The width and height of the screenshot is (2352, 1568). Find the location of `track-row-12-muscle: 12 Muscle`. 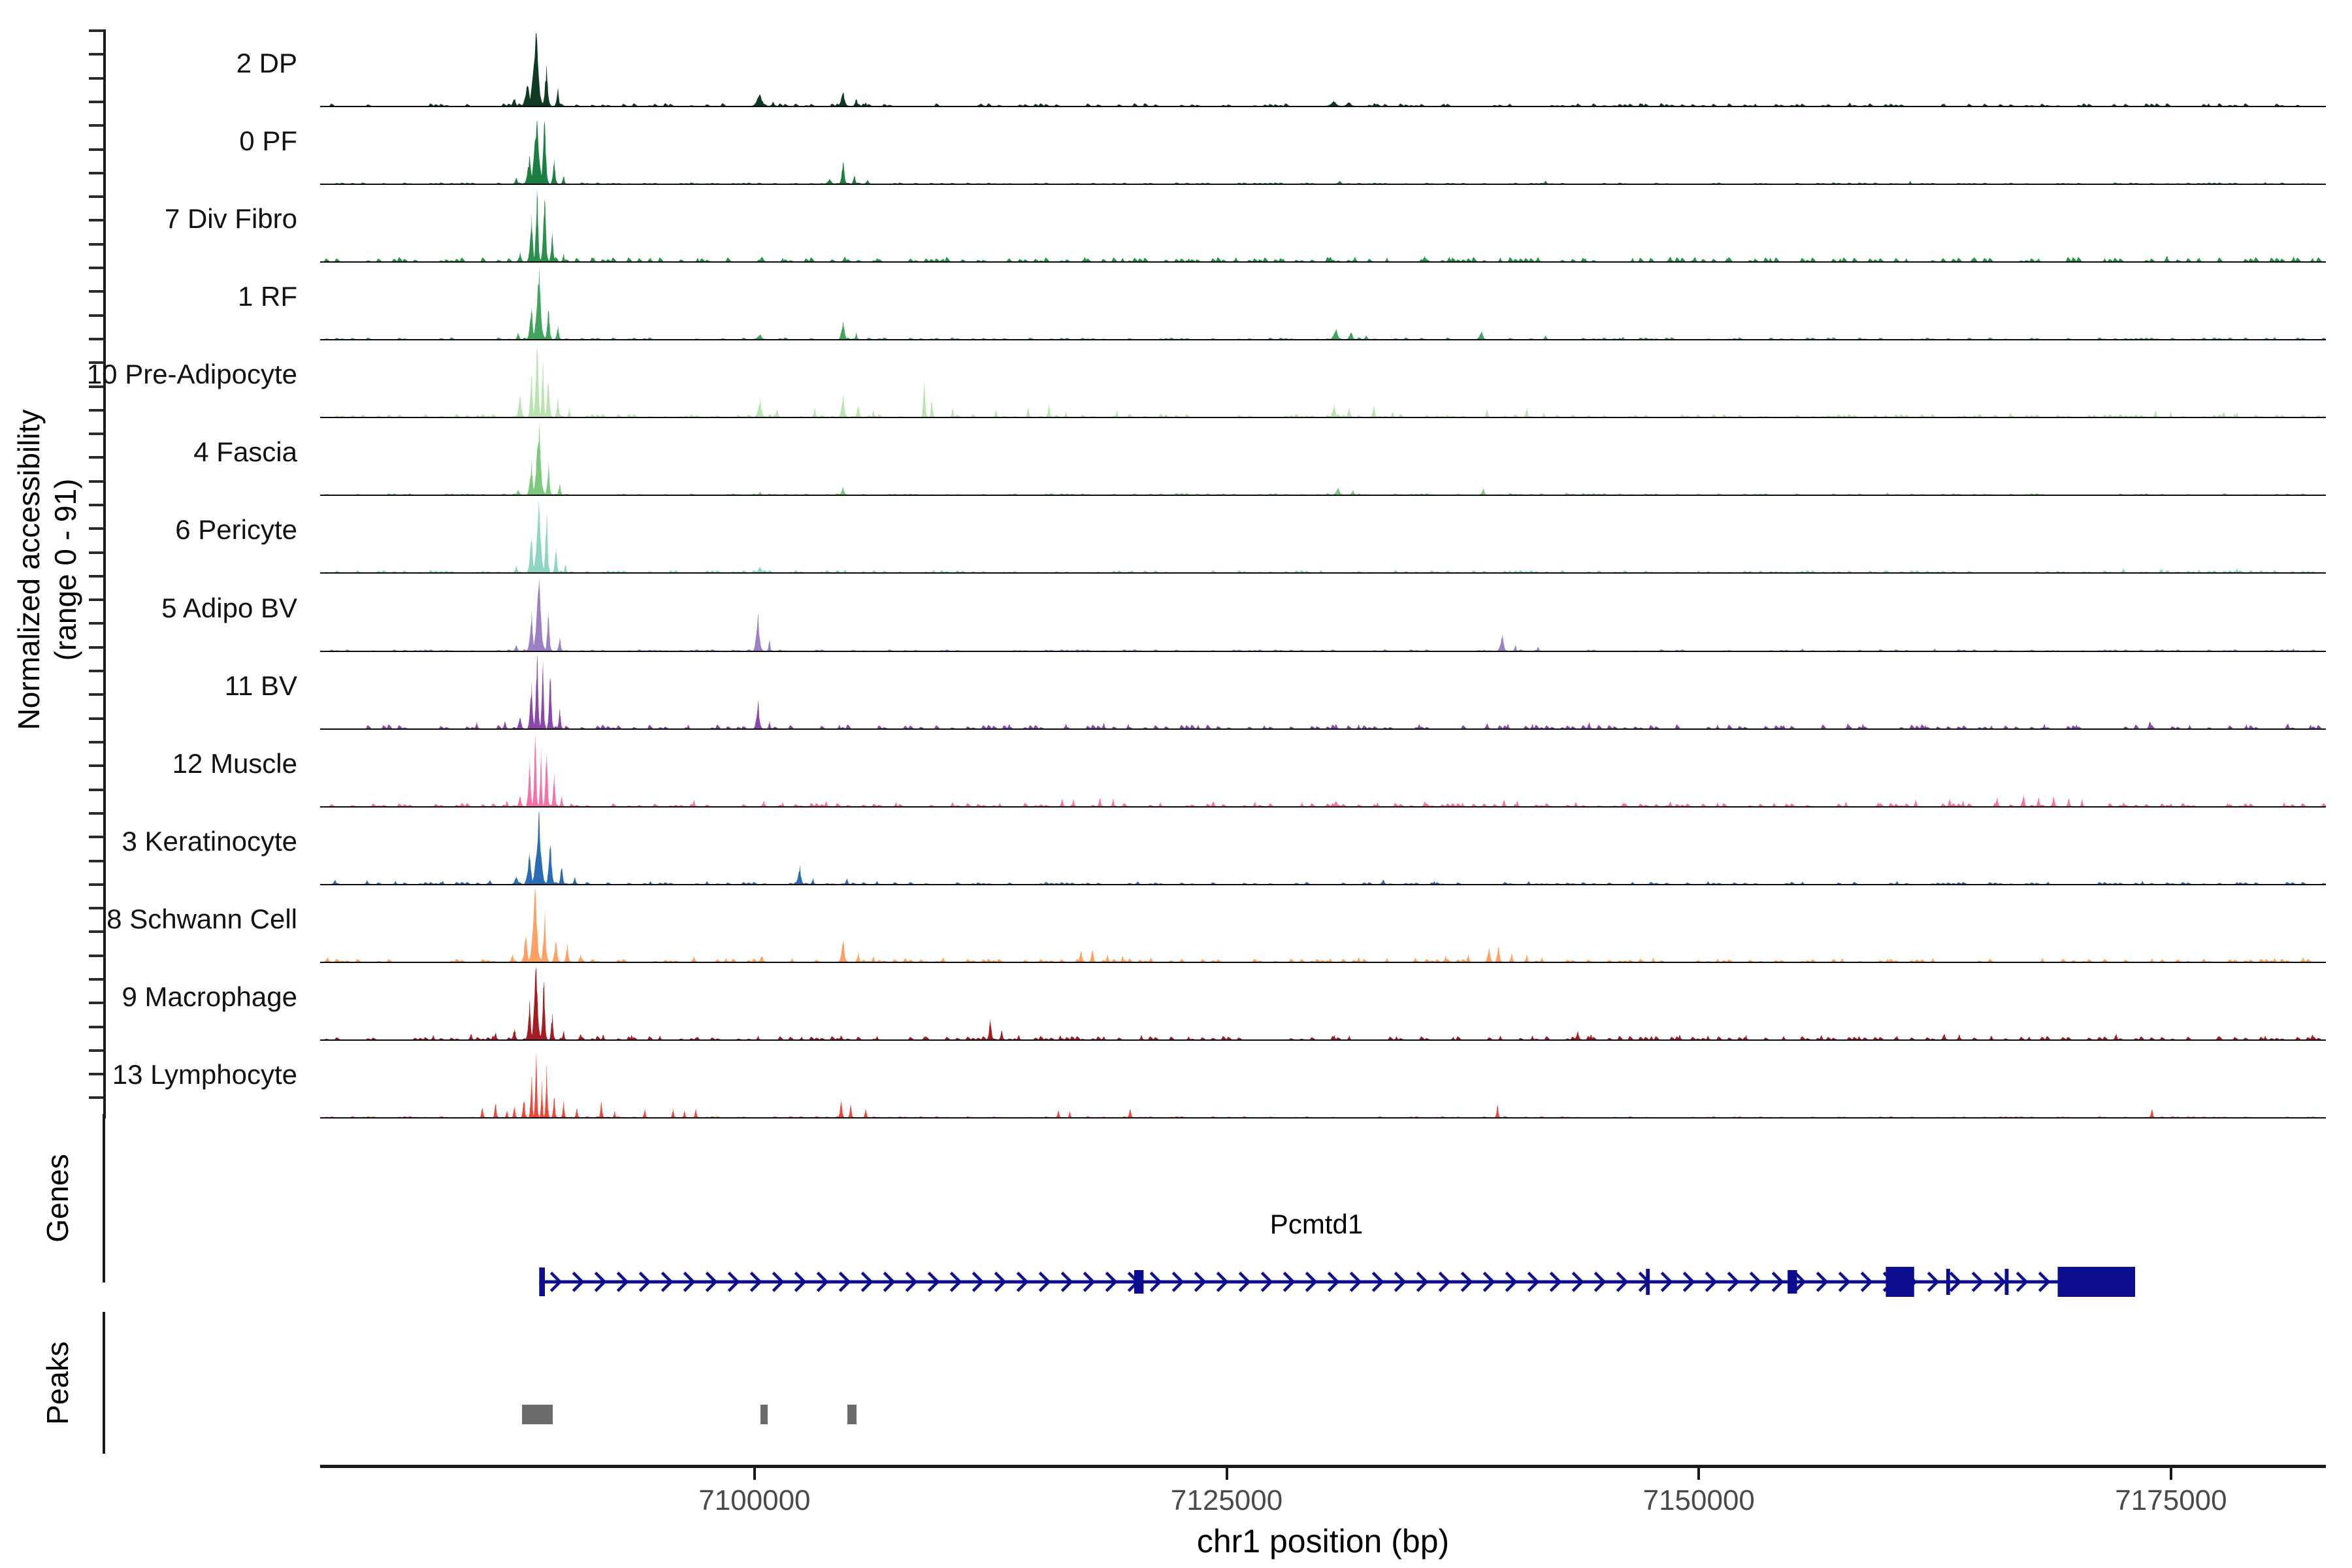

track-row-12-muscle: 12 Muscle is located at coordinates (1176, 769).